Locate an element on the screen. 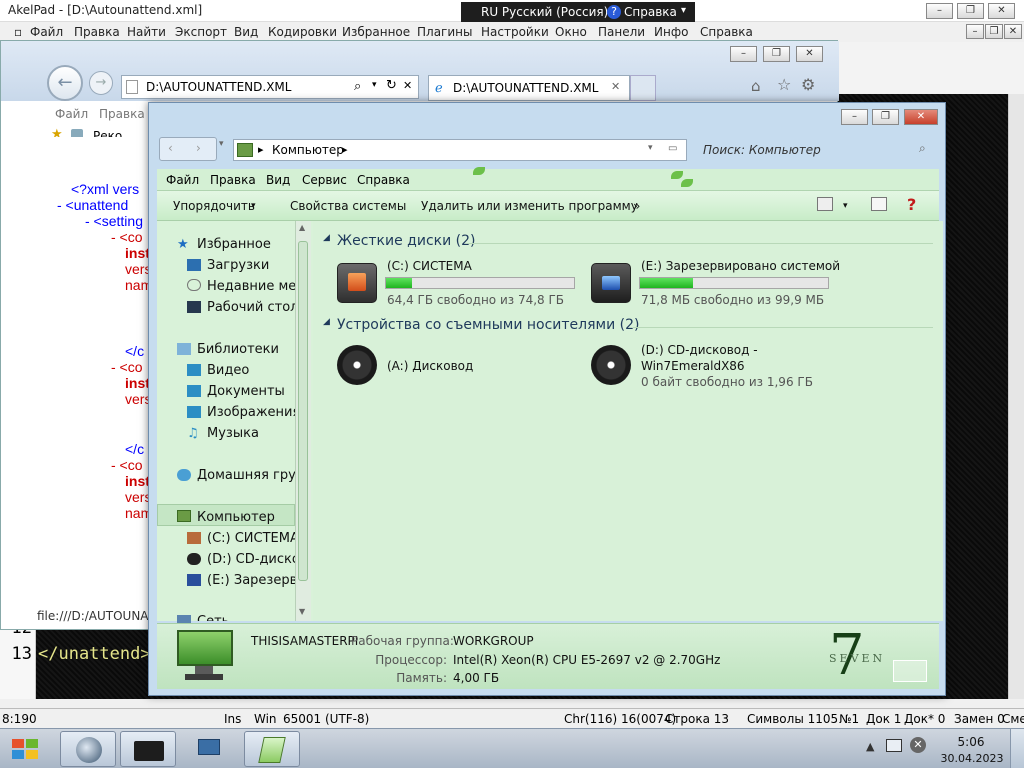 This screenshot has width=1024, height=768. language-indicator: RU Русский (Россия) is located at coordinates (544, 12).